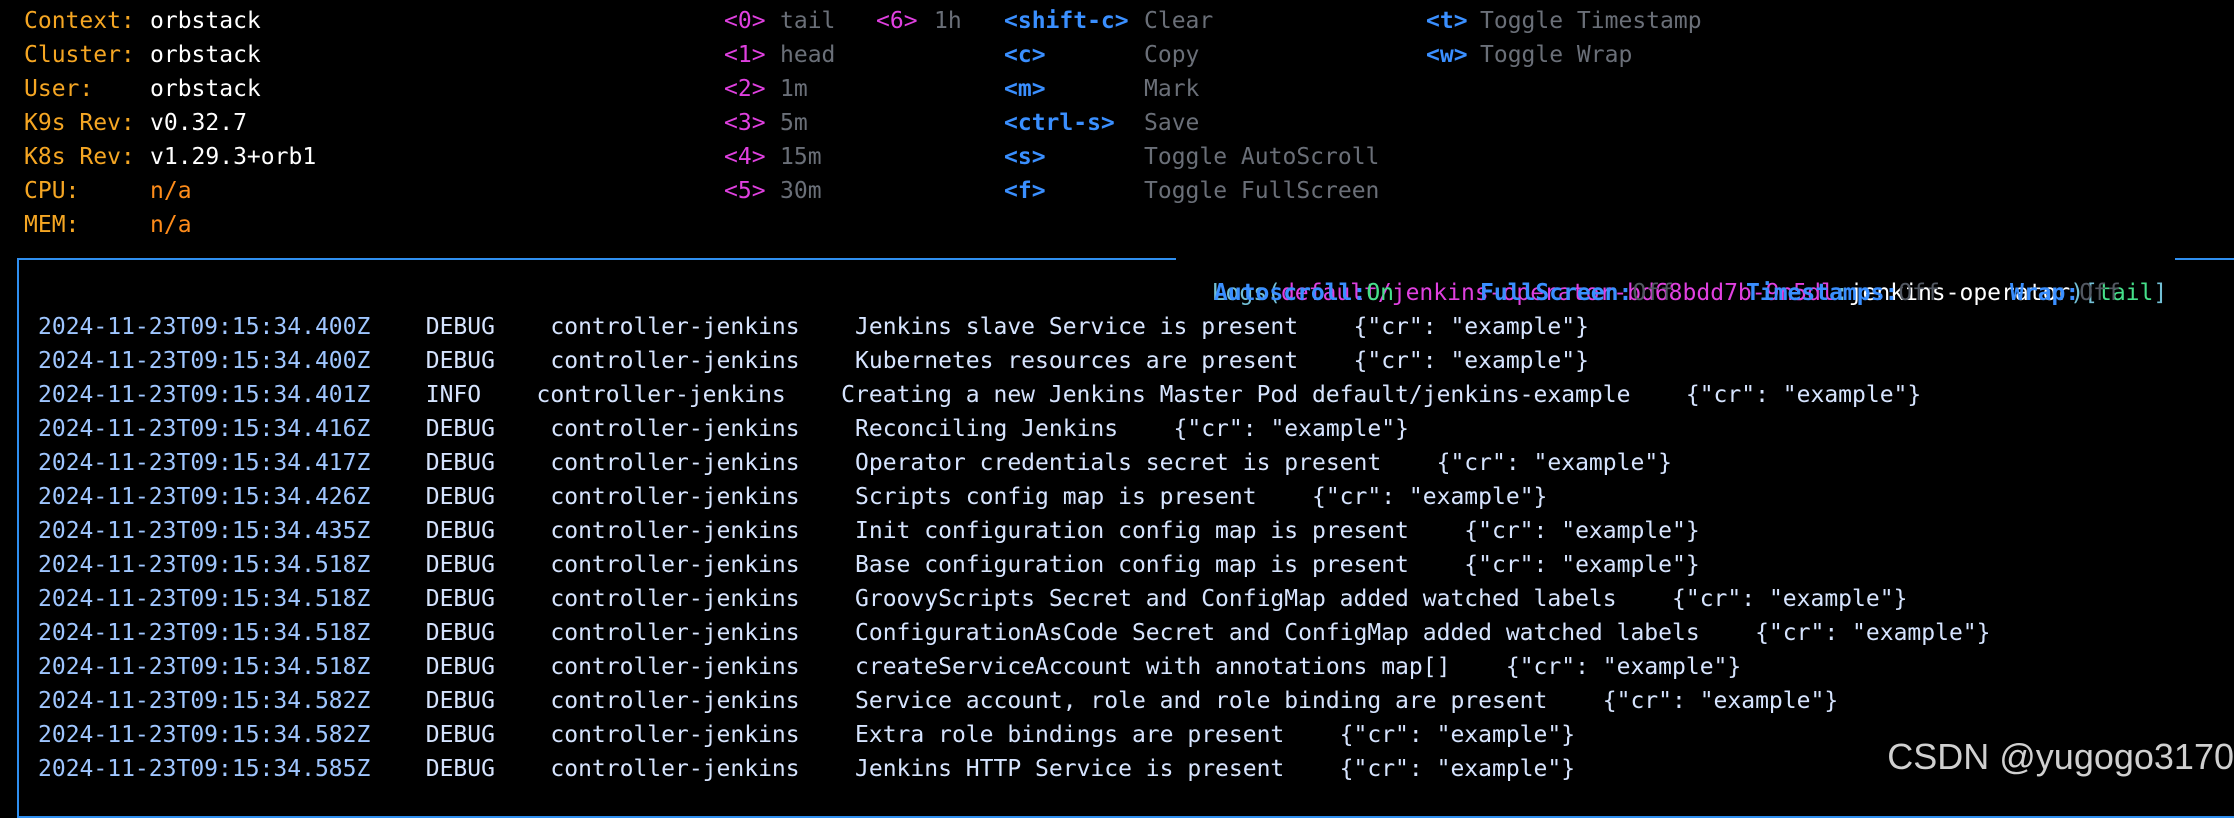 The height and width of the screenshot is (818, 2234). I want to click on time-key: <6>, so click(897, 21).